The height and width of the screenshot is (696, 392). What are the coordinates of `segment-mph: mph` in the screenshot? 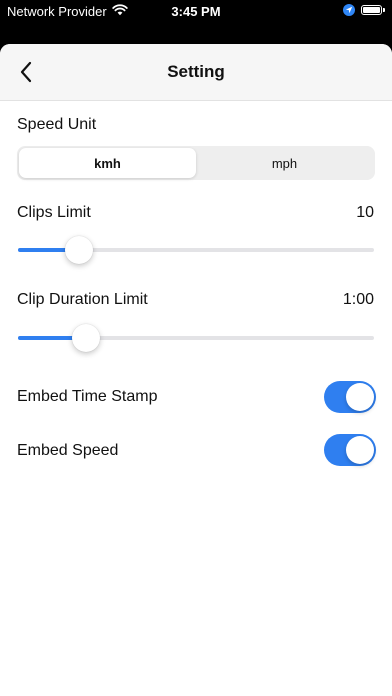 It's located at (284, 163).